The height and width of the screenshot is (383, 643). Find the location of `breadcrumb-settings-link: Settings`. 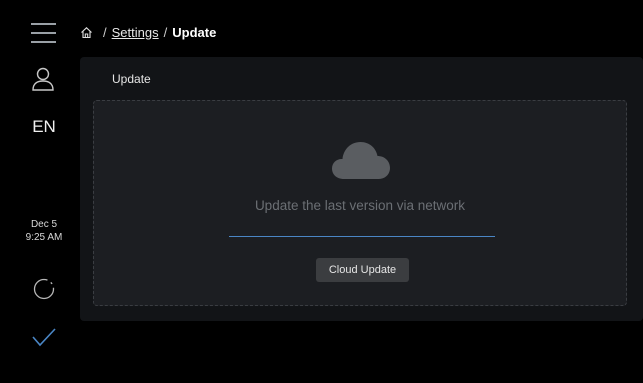

breadcrumb-settings-link: Settings is located at coordinates (135, 32).